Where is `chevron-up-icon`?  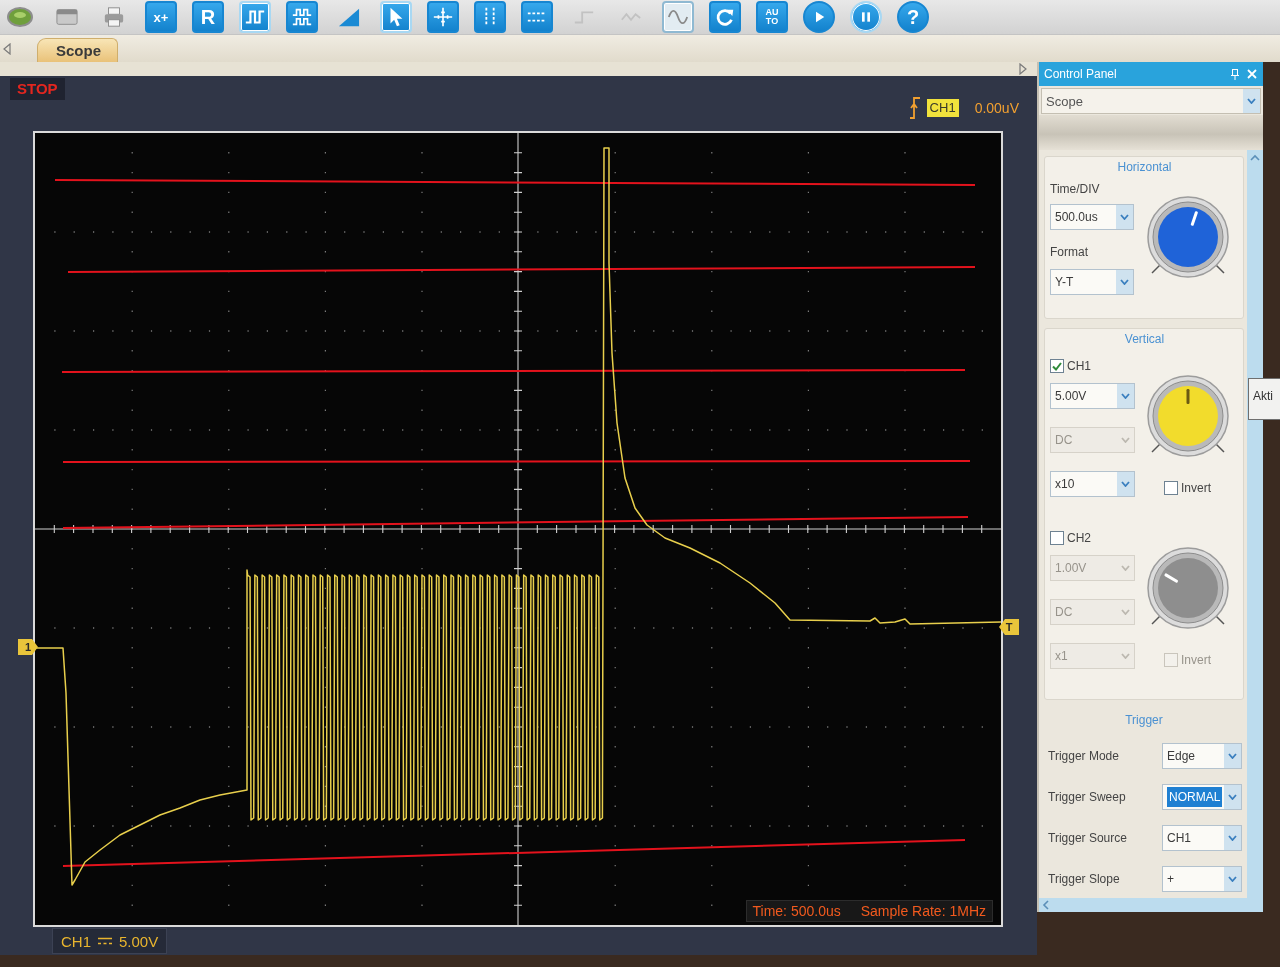 chevron-up-icon is located at coordinates (1255, 157).